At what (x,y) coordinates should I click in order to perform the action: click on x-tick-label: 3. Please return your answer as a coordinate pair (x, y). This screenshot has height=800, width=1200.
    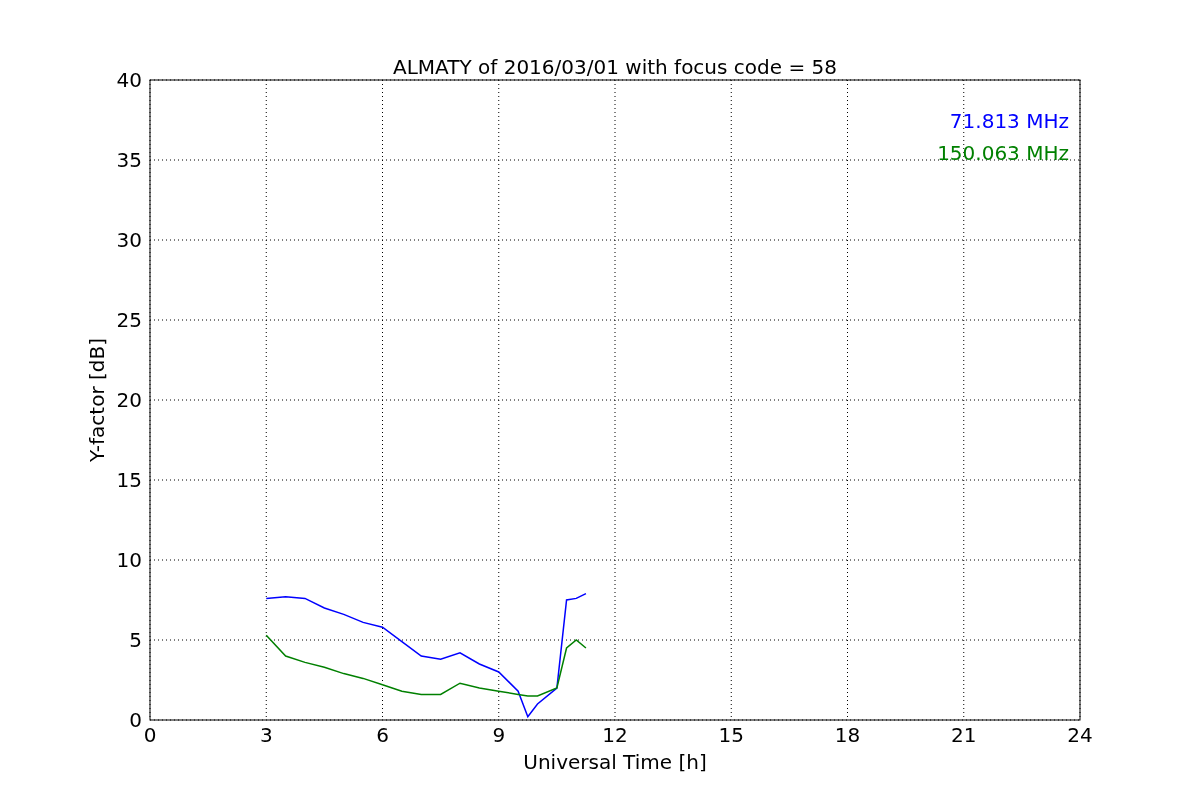
    Looking at the image, I should click on (266, 735).